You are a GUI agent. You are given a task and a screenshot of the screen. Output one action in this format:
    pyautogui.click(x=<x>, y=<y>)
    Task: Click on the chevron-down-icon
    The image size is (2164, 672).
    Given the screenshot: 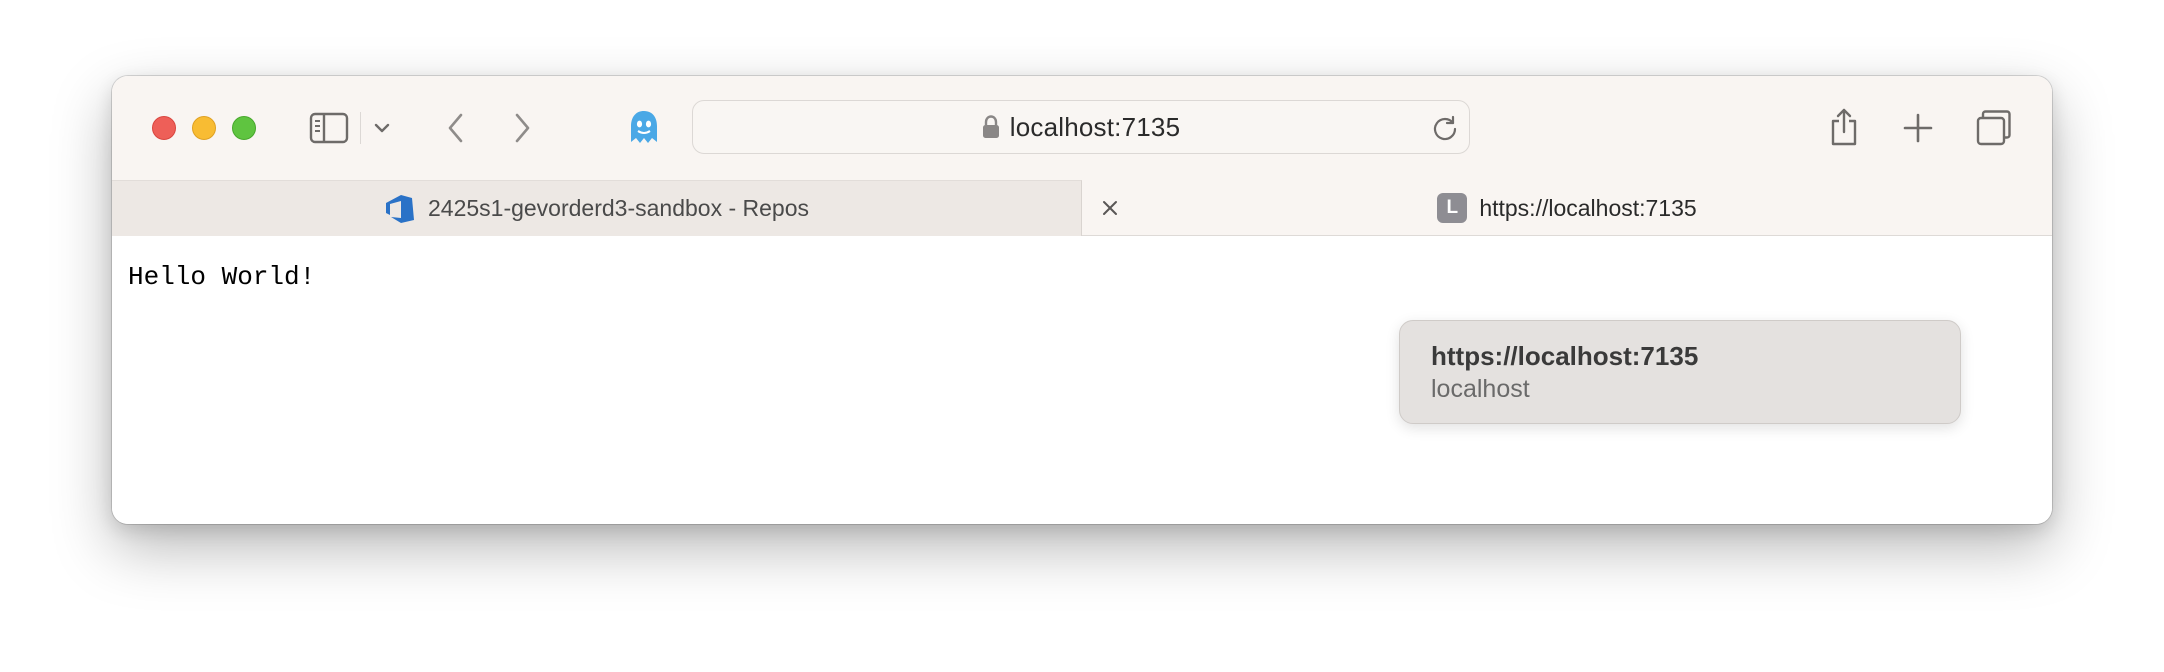 What is the action you would take?
    pyautogui.click(x=382, y=128)
    